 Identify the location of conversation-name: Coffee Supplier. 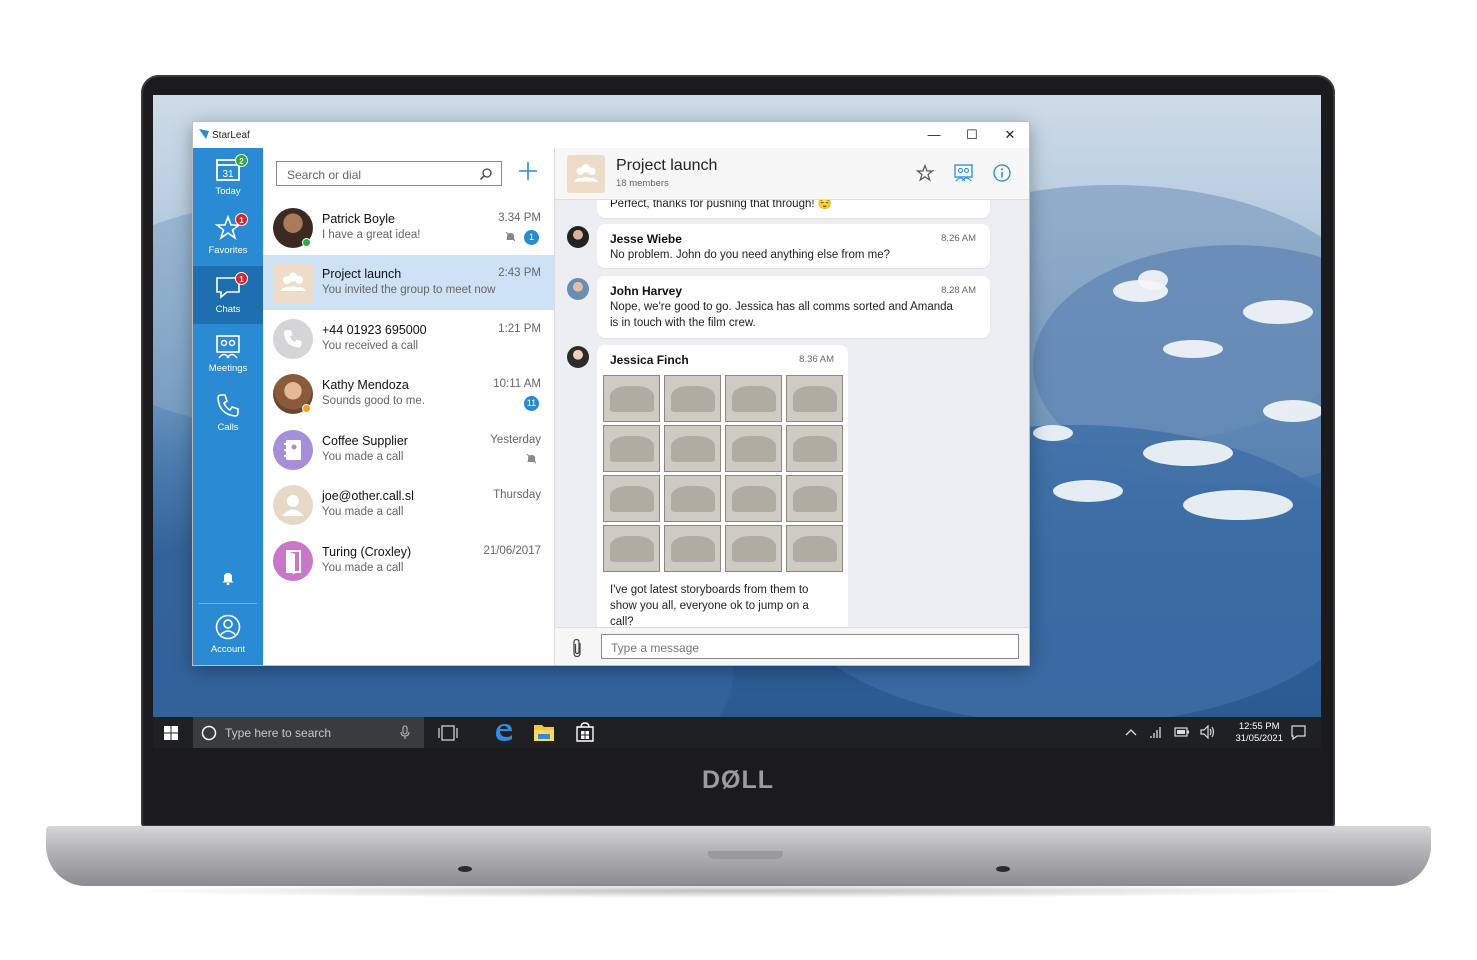
(365, 441).